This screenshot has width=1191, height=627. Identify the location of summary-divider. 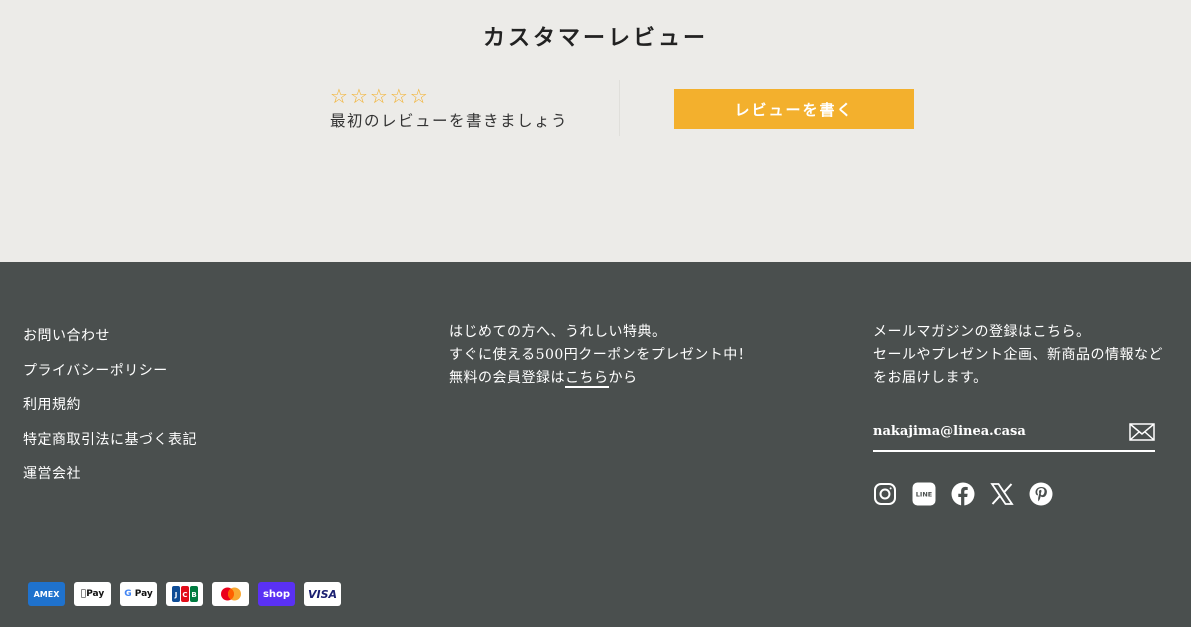
(619, 108).